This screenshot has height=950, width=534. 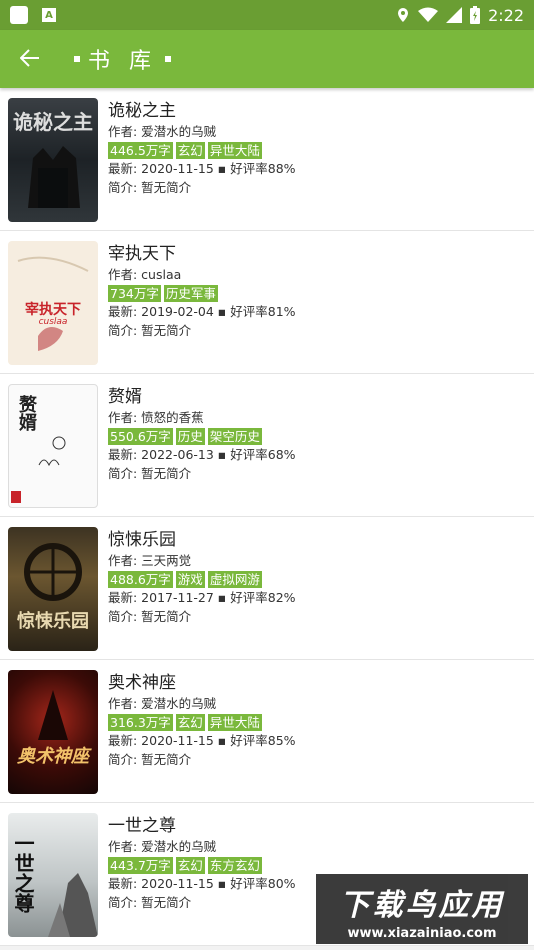 What do you see at coordinates (140, 580) in the screenshot?
I see `word-count-tag: 488.6万字` at bounding box center [140, 580].